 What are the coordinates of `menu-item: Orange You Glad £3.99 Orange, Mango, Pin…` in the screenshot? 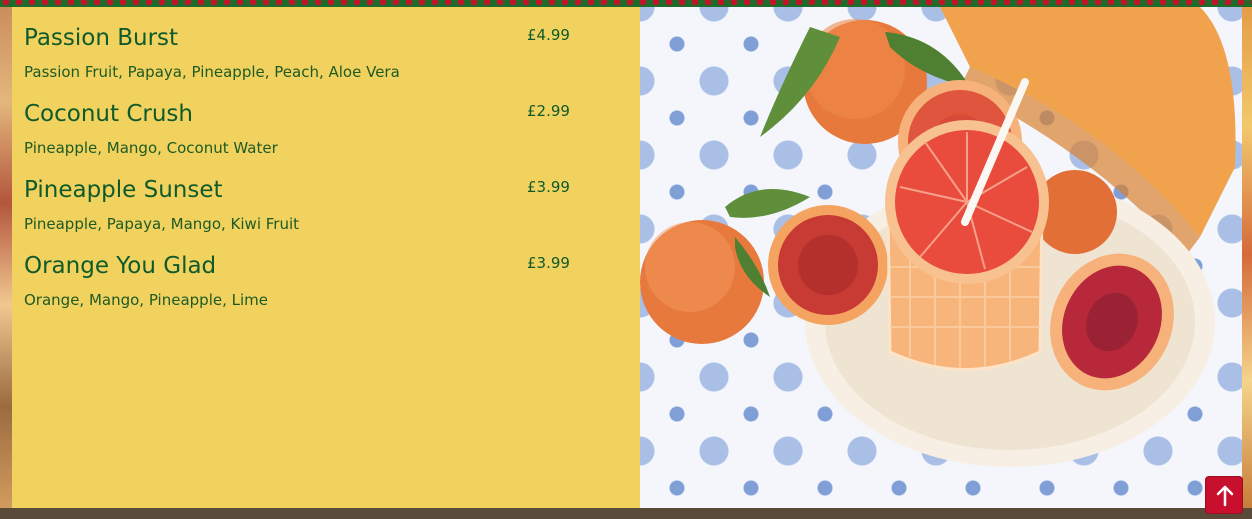 It's located at (304, 272).